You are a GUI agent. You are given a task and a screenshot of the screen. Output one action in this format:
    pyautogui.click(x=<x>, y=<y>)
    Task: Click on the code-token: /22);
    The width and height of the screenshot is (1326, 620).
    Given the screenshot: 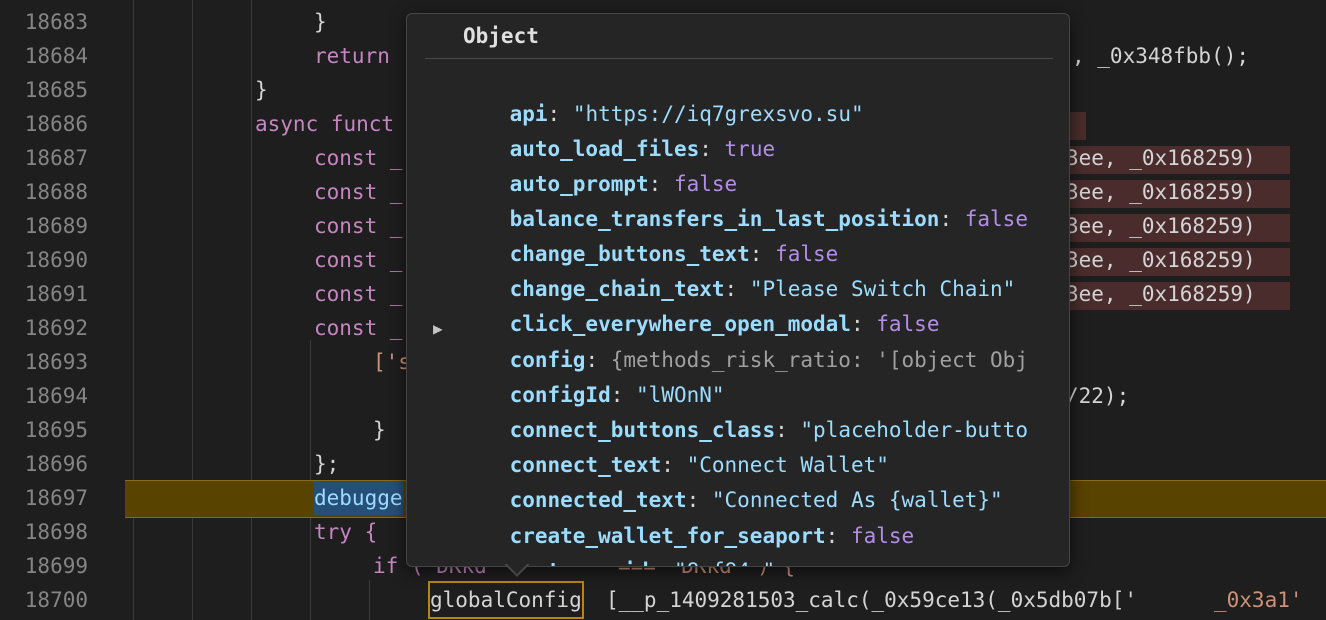 What is the action you would take?
    pyautogui.click(x=1098, y=396)
    